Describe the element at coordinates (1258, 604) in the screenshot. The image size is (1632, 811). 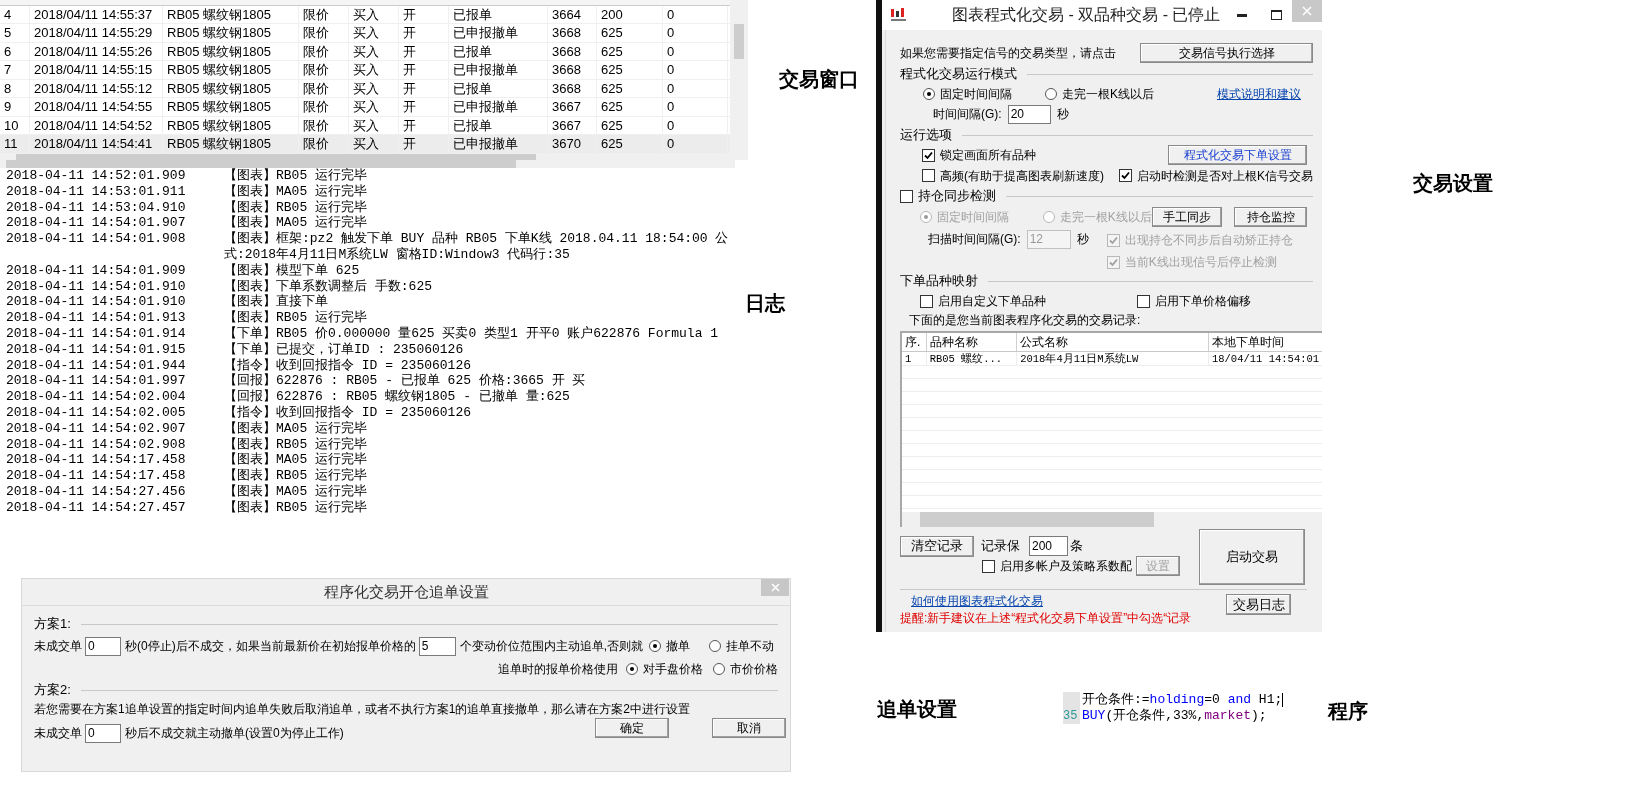
I see `trade-log-button: 交易日志` at that location.